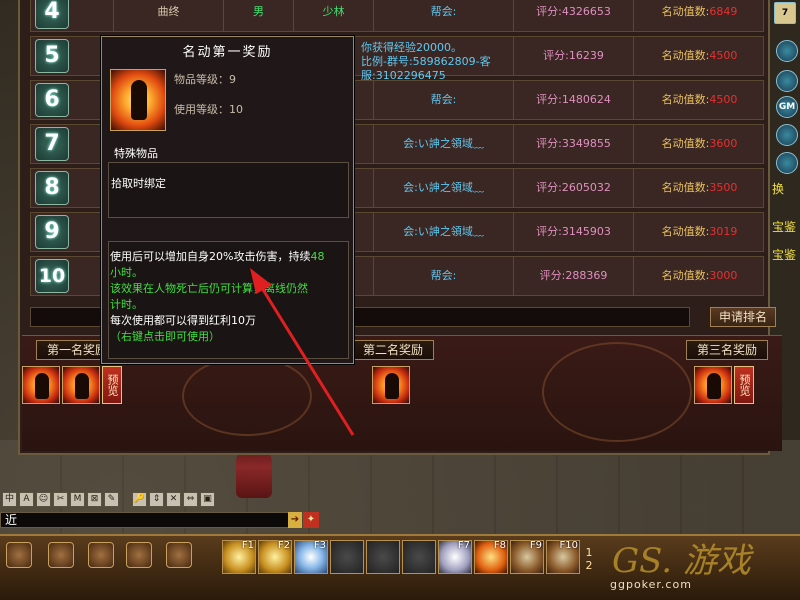  What do you see at coordinates (11, 520) in the screenshot?
I see `chat-channel-label: 近` at bounding box center [11, 520].